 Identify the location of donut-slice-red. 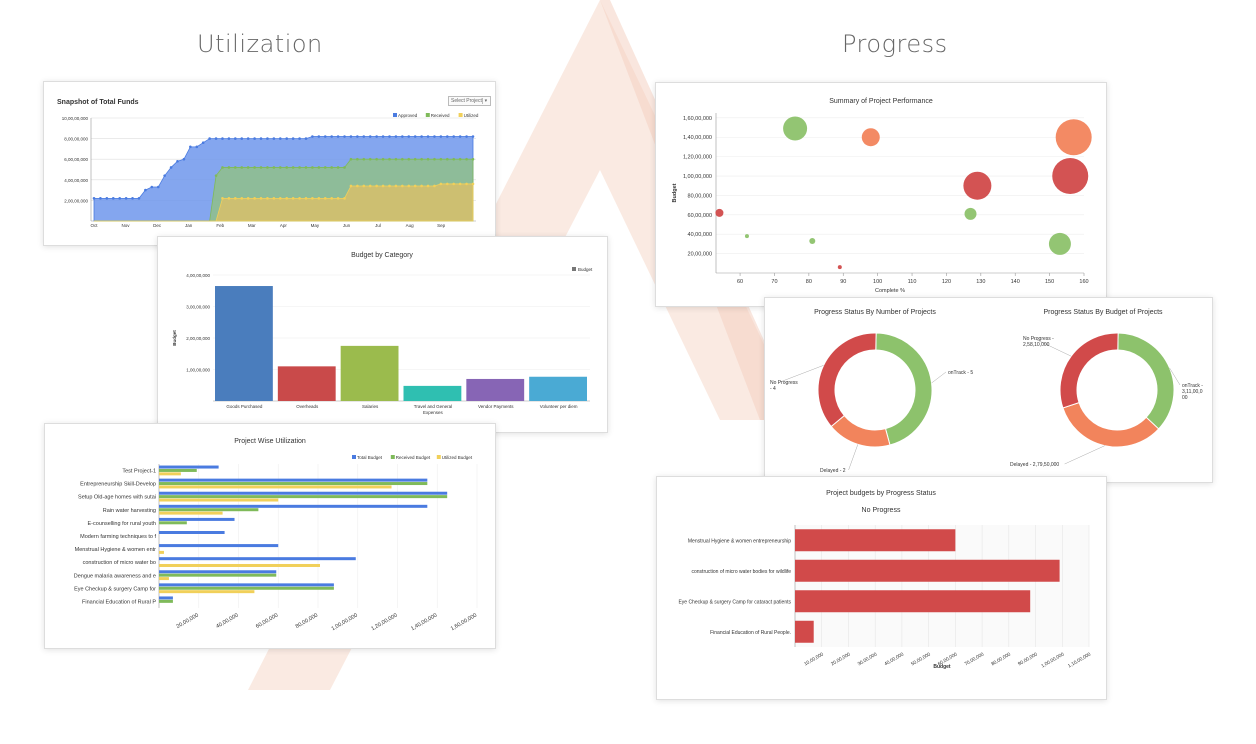
(847, 380).